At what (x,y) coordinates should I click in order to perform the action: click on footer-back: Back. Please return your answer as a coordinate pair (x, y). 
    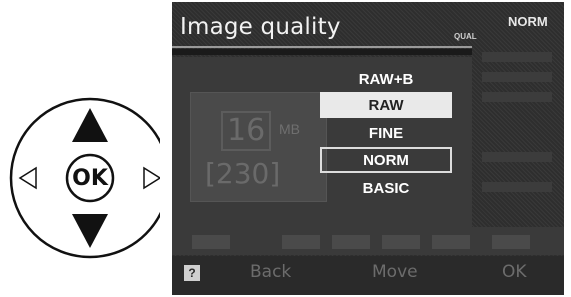
    Looking at the image, I should click on (271, 272).